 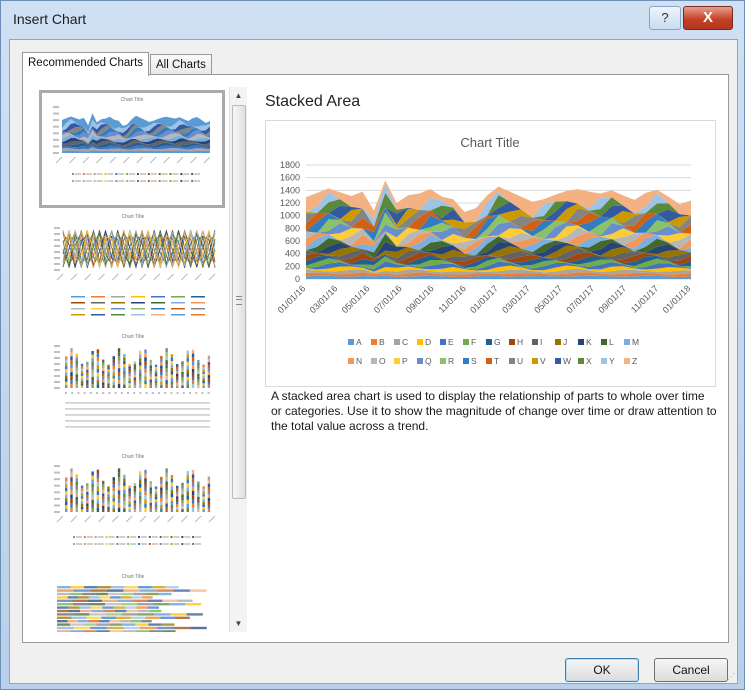 What do you see at coordinates (238, 623) in the screenshot?
I see `scroll-down-icon: ▼` at bounding box center [238, 623].